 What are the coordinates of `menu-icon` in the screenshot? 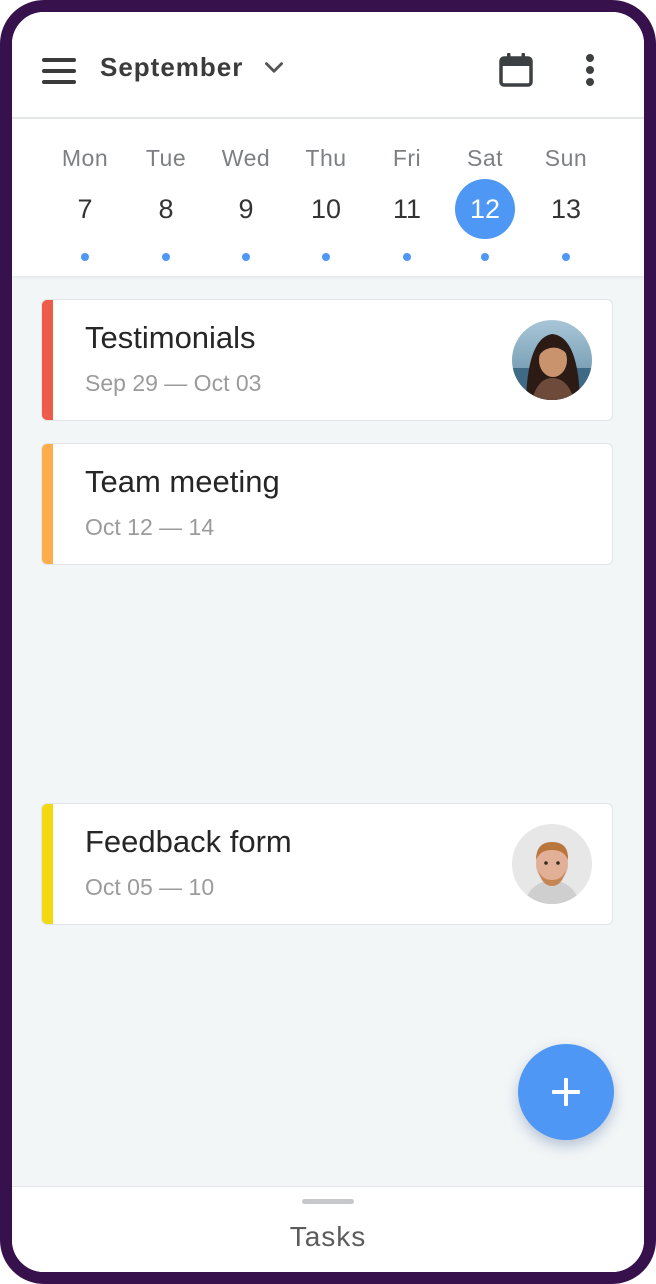 It's located at (59, 71).